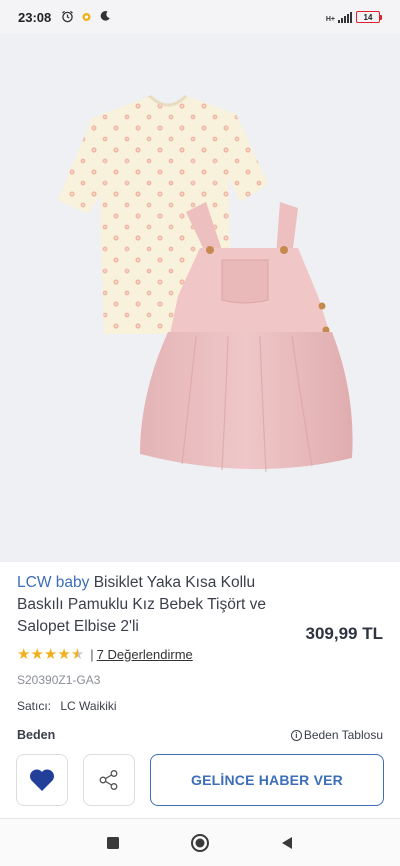 This screenshot has height=866, width=400. Describe the element at coordinates (67, 17) in the screenshot. I see `alarm-icon` at that location.